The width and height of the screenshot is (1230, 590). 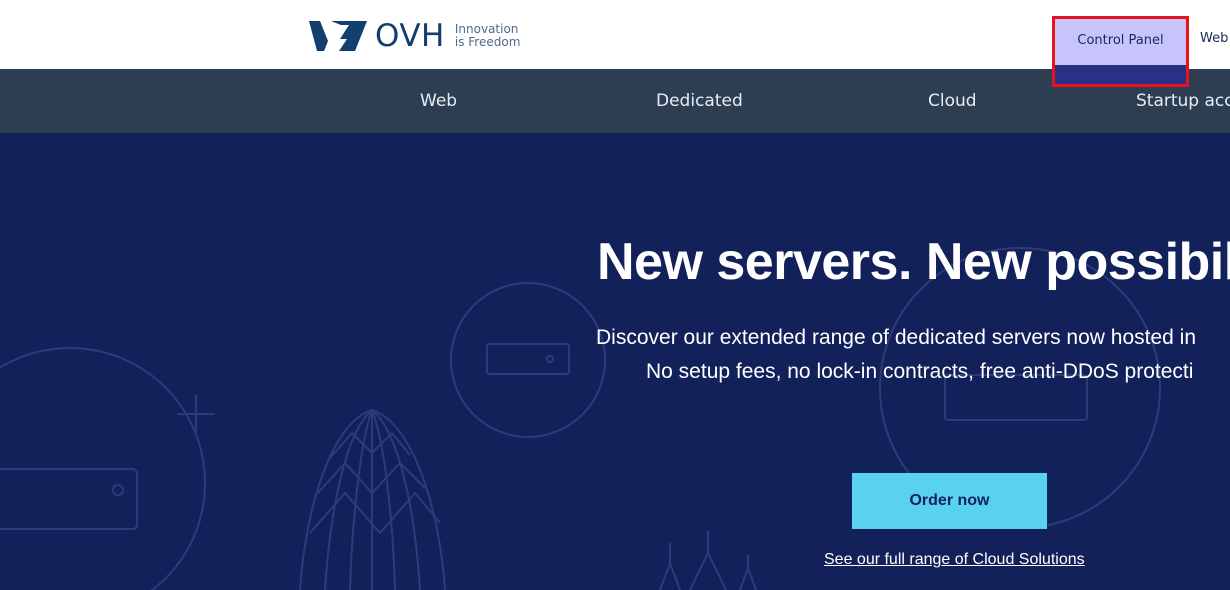 I want to click on ovh-logo: OVH Innovation is Freedom, so click(x=414, y=36).